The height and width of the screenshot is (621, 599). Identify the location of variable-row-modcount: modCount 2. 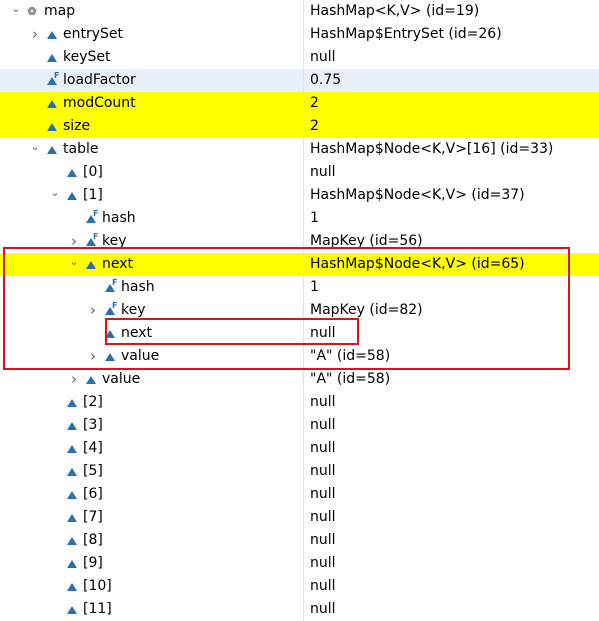
(299, 103).